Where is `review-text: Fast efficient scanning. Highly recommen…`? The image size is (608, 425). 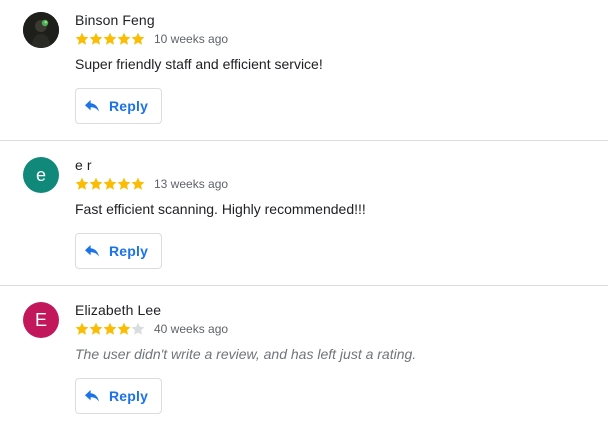 review-text: Fast efficient scanning. Highly recommen… is located at coordinates (220, 209).